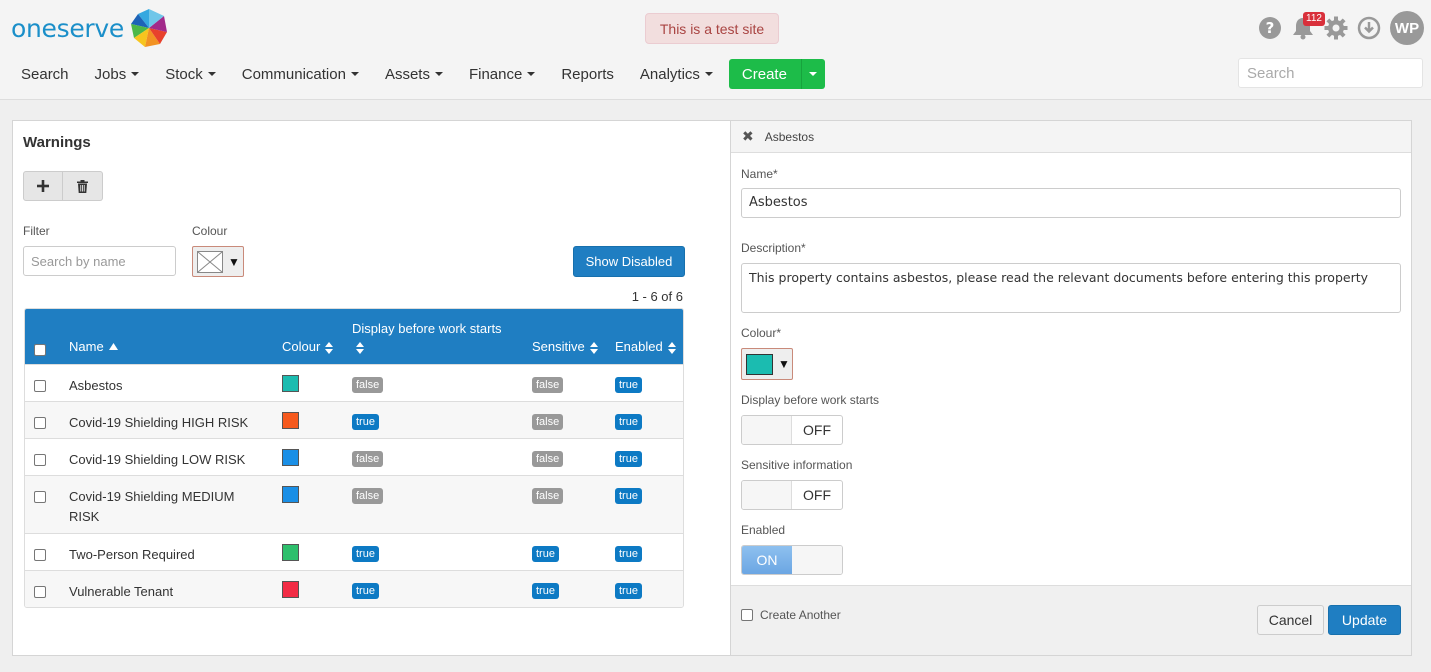 The width and height of the screenshot is (1431, 672). Describe the element at coordinates (157, 459) in the screenshot. I see `row-name: Covid-19 Shielding LOW RISK` at that location.